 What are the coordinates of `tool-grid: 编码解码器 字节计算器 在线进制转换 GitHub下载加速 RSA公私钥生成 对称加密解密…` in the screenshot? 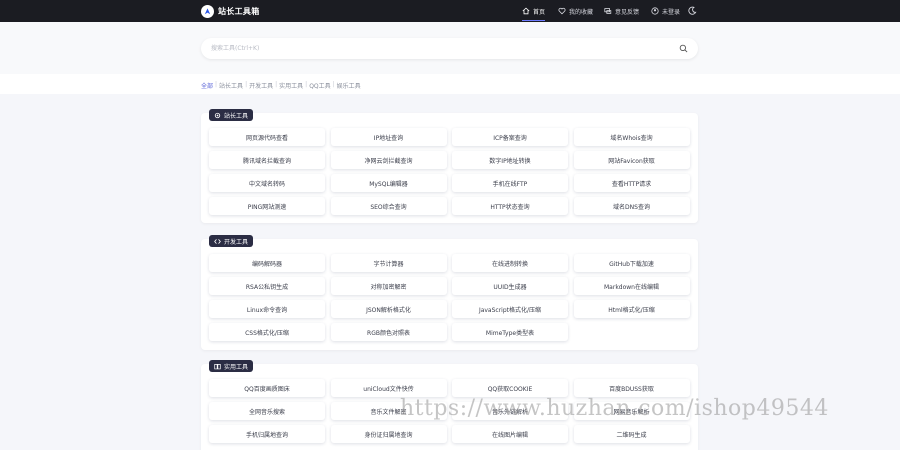 It's located at (449, 297).